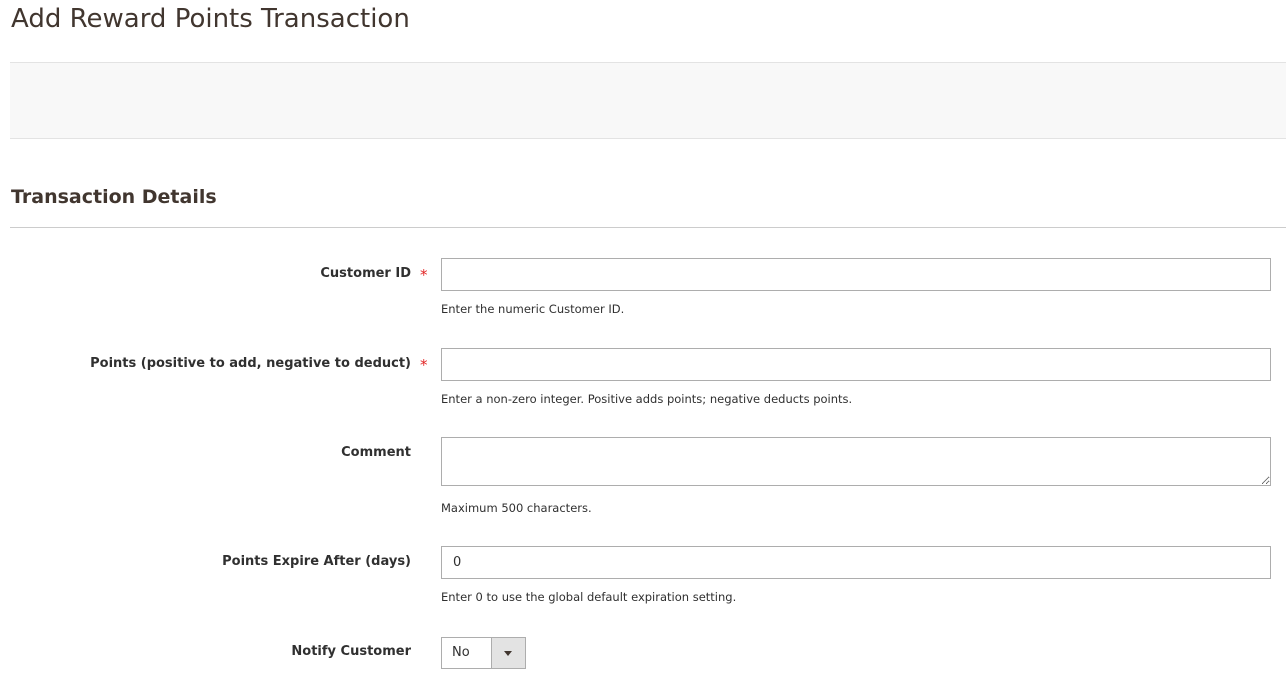 The image size is (1286, 679). Describe the element at coordinates (483, 653) in the screenshot. I see `notify-customer-select: No` at that location.